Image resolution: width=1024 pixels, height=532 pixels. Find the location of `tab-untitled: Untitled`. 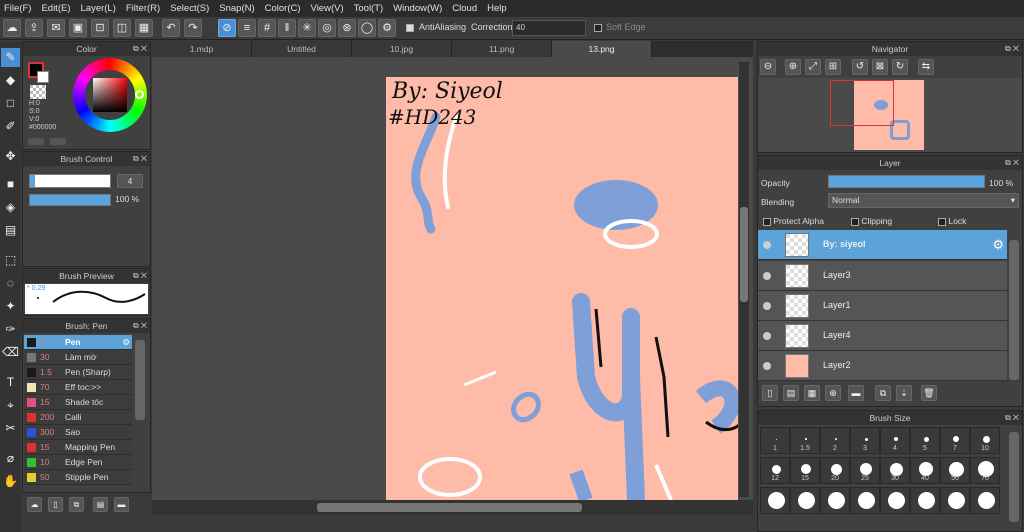

tab-untitled: Untitled is located at coordinates (302, 49).